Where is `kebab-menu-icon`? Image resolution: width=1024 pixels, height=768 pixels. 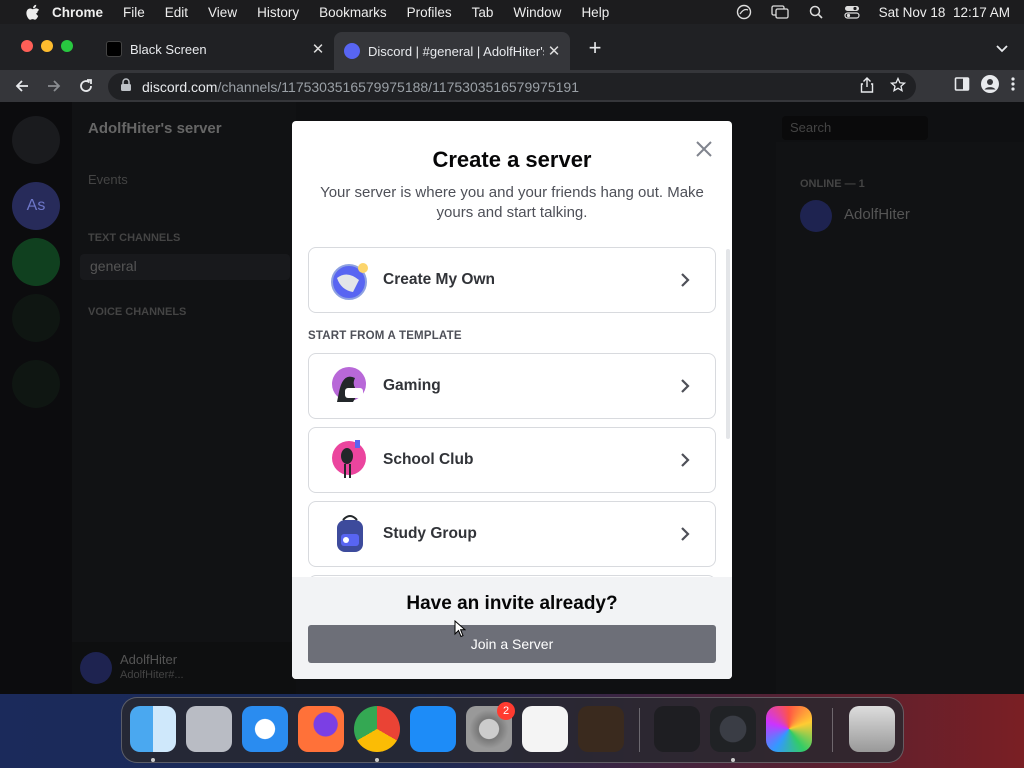
kebab-menu-icon is located at coordinates (1013, 86).